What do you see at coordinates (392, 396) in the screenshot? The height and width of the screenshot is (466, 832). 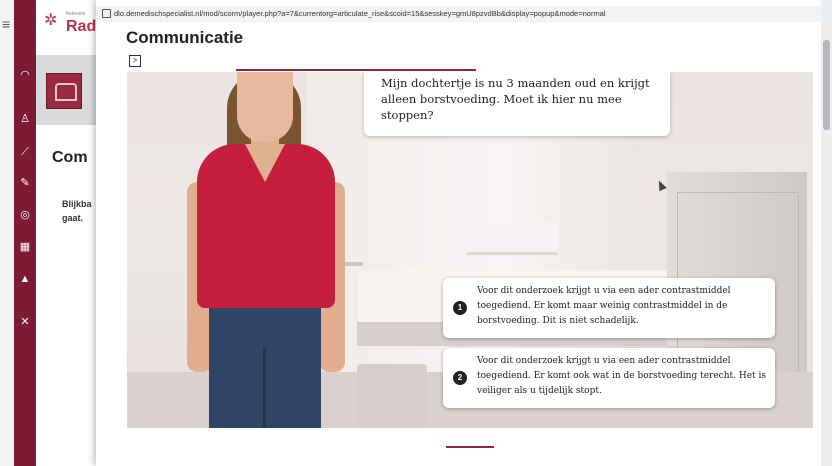 I see `stool` at bounding box center [392, 396].